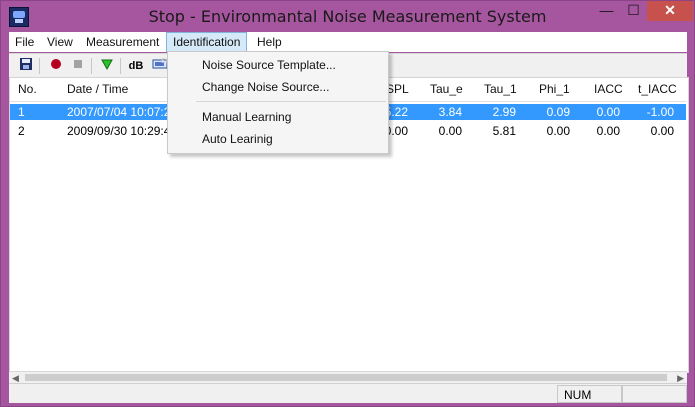  What do you see at coordinates (578, 395) in the screenshot?
I see `num-lock-label: NUM` at bounding box center [578, 395].